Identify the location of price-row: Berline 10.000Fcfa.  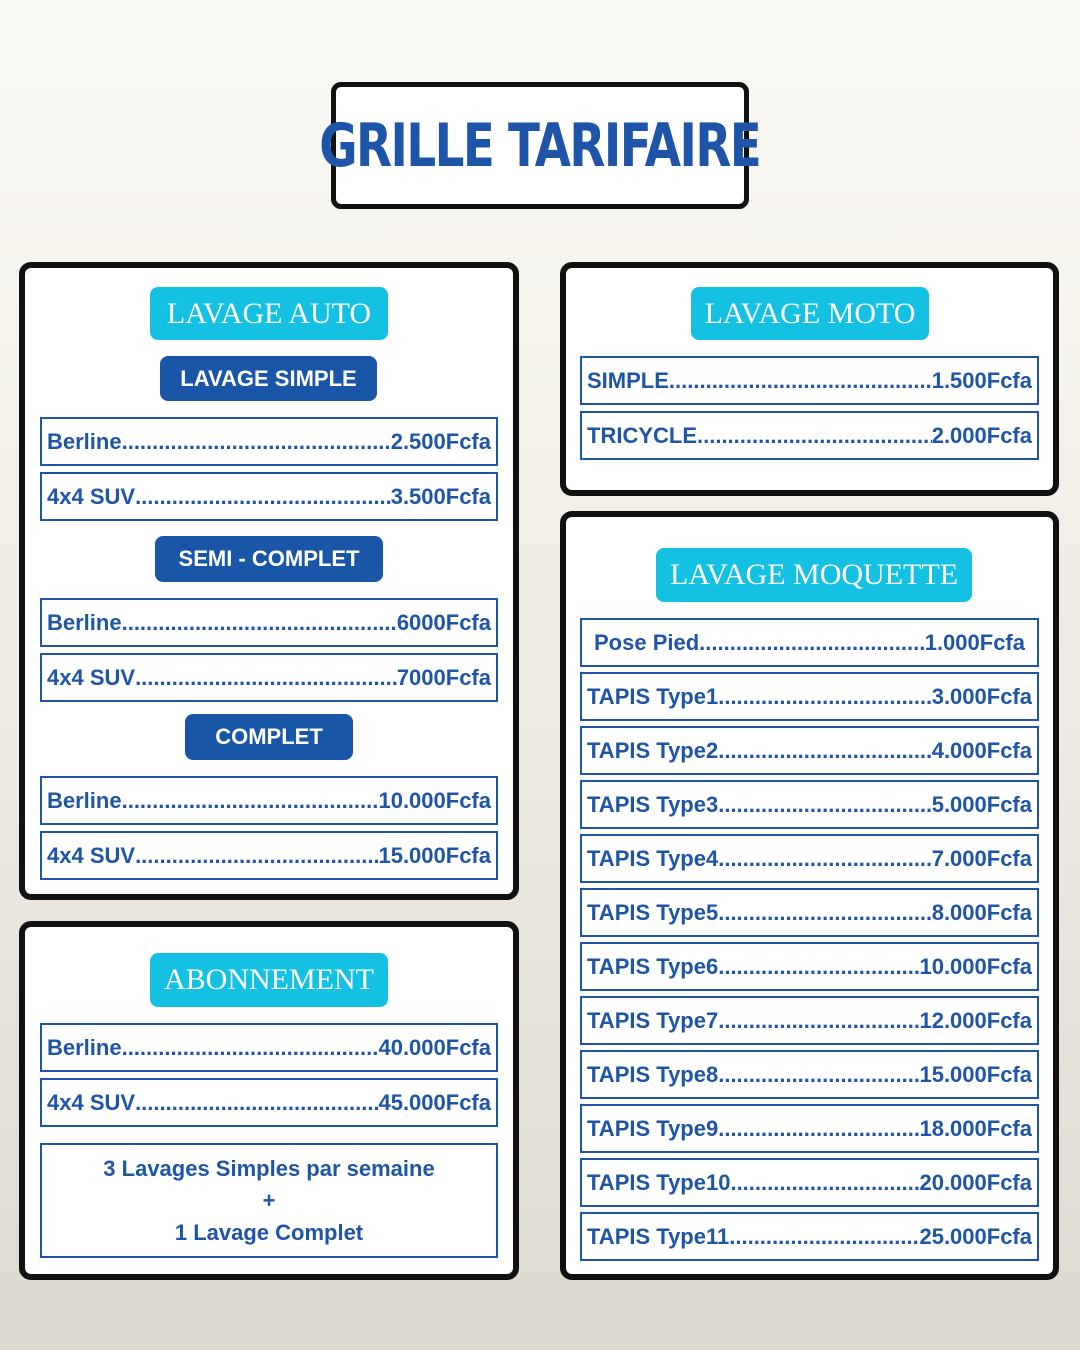
(269, 800).